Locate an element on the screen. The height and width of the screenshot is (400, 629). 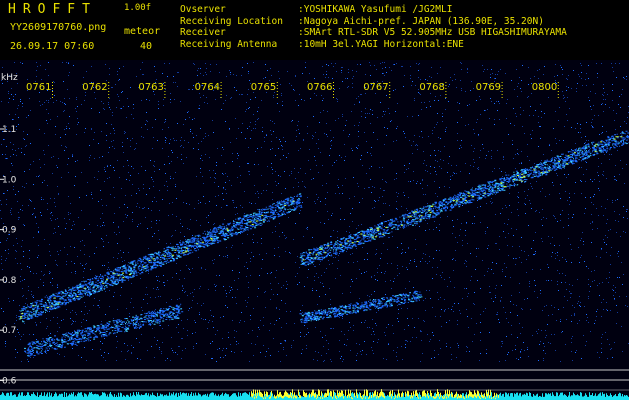
frequency-tick: 0.6 is located at coordinates (8, 382).